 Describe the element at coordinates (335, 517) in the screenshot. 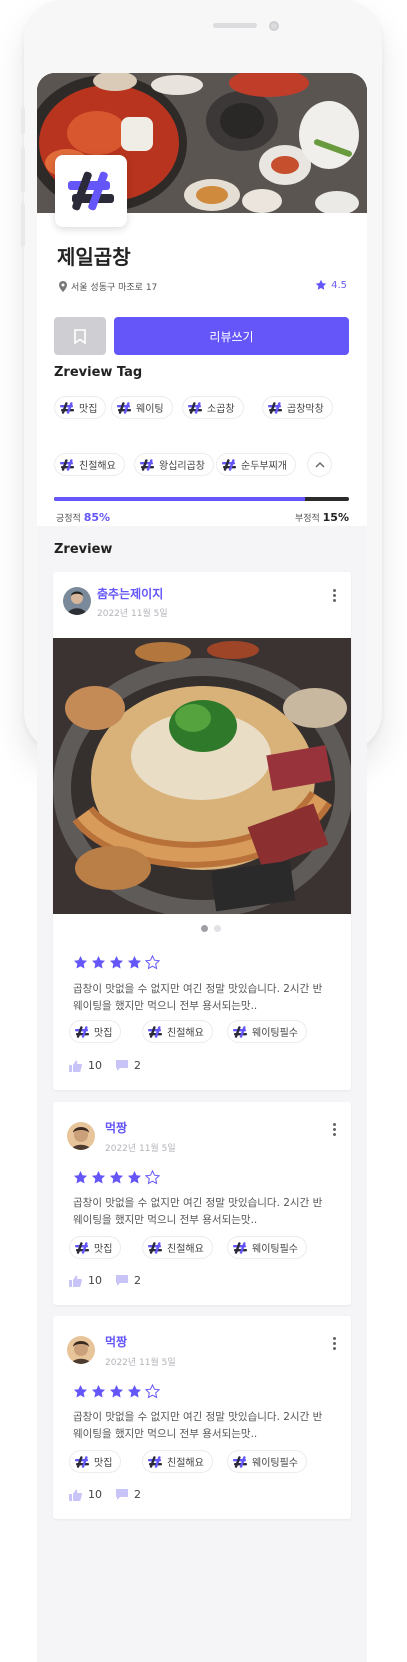

I see `negative-value: 15%` at that location.